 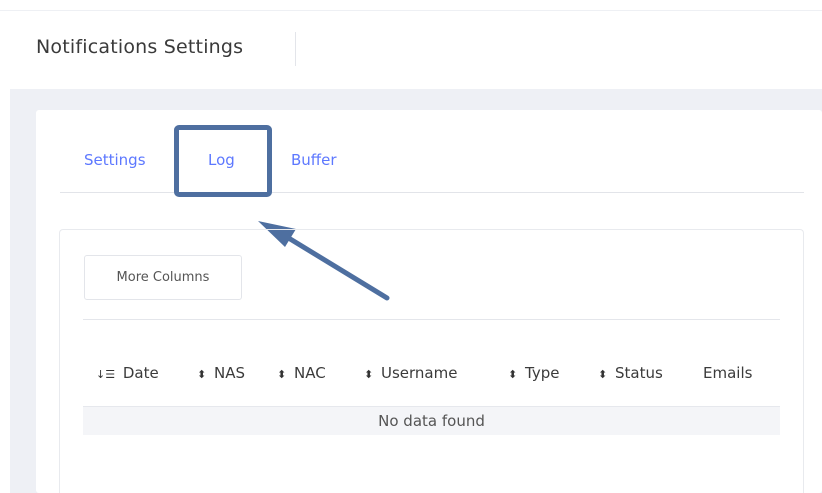 I want to click on column-label: Status, so click(x=639, y=373).